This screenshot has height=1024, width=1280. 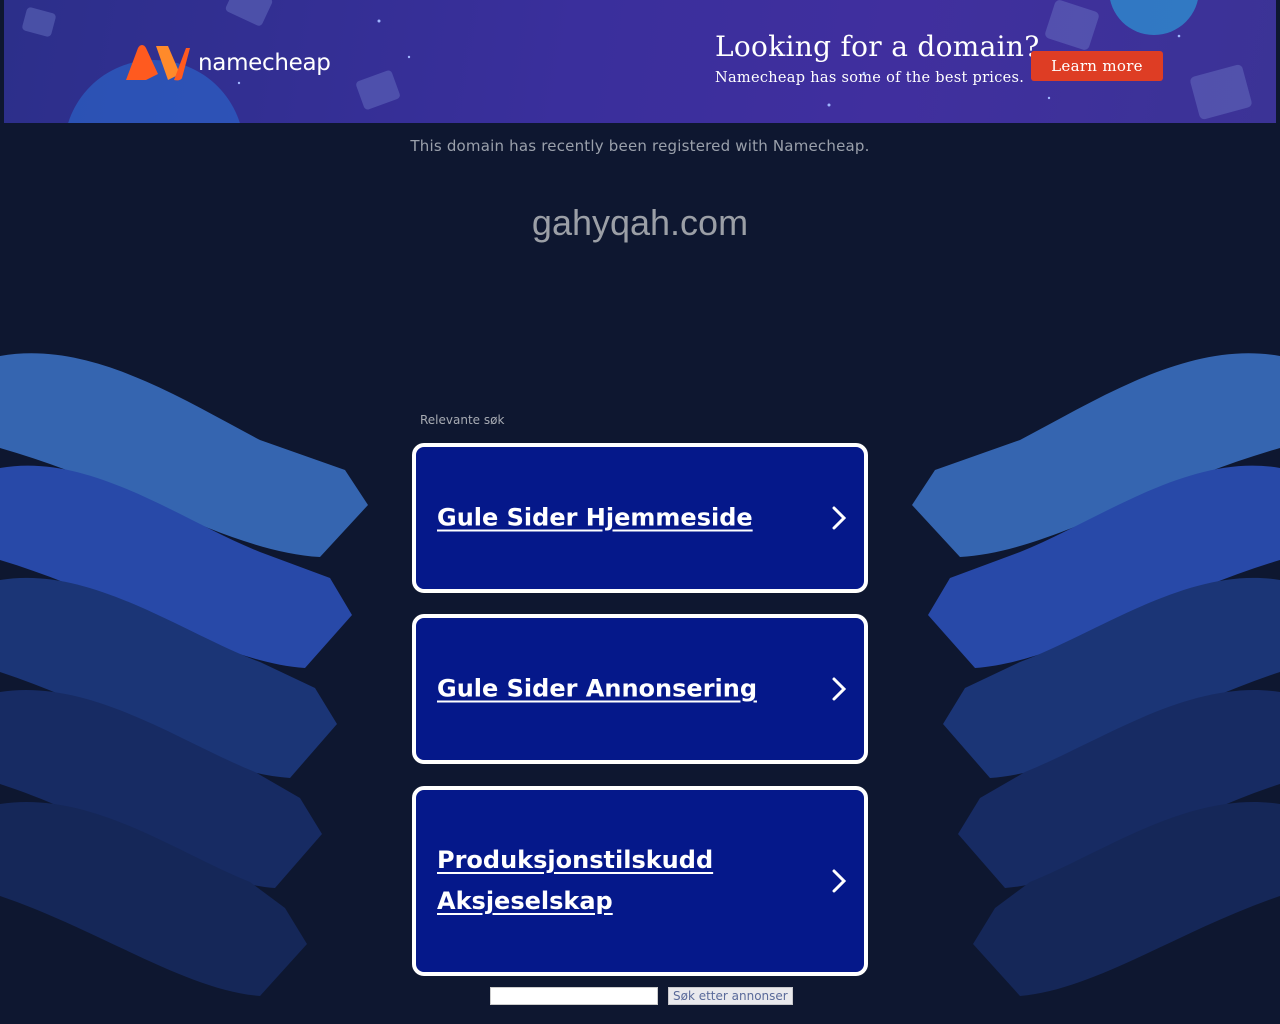 I want to click on namecheap-n-logo-icon, so click(x=158, y=63).